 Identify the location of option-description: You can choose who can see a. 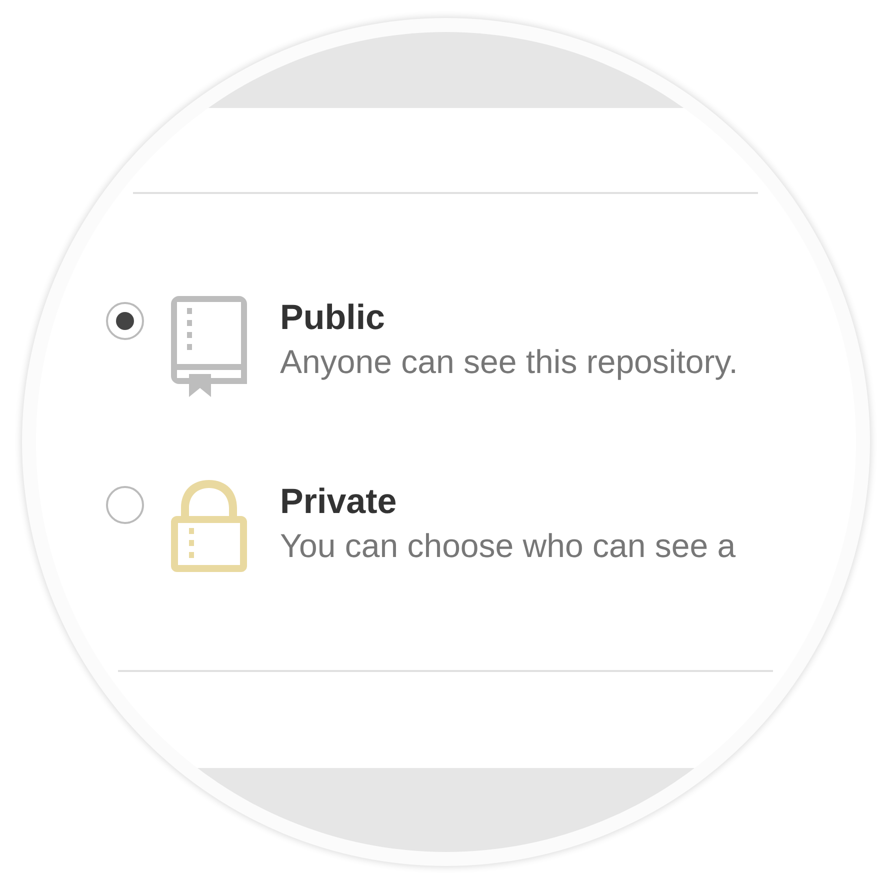
(508, 546).